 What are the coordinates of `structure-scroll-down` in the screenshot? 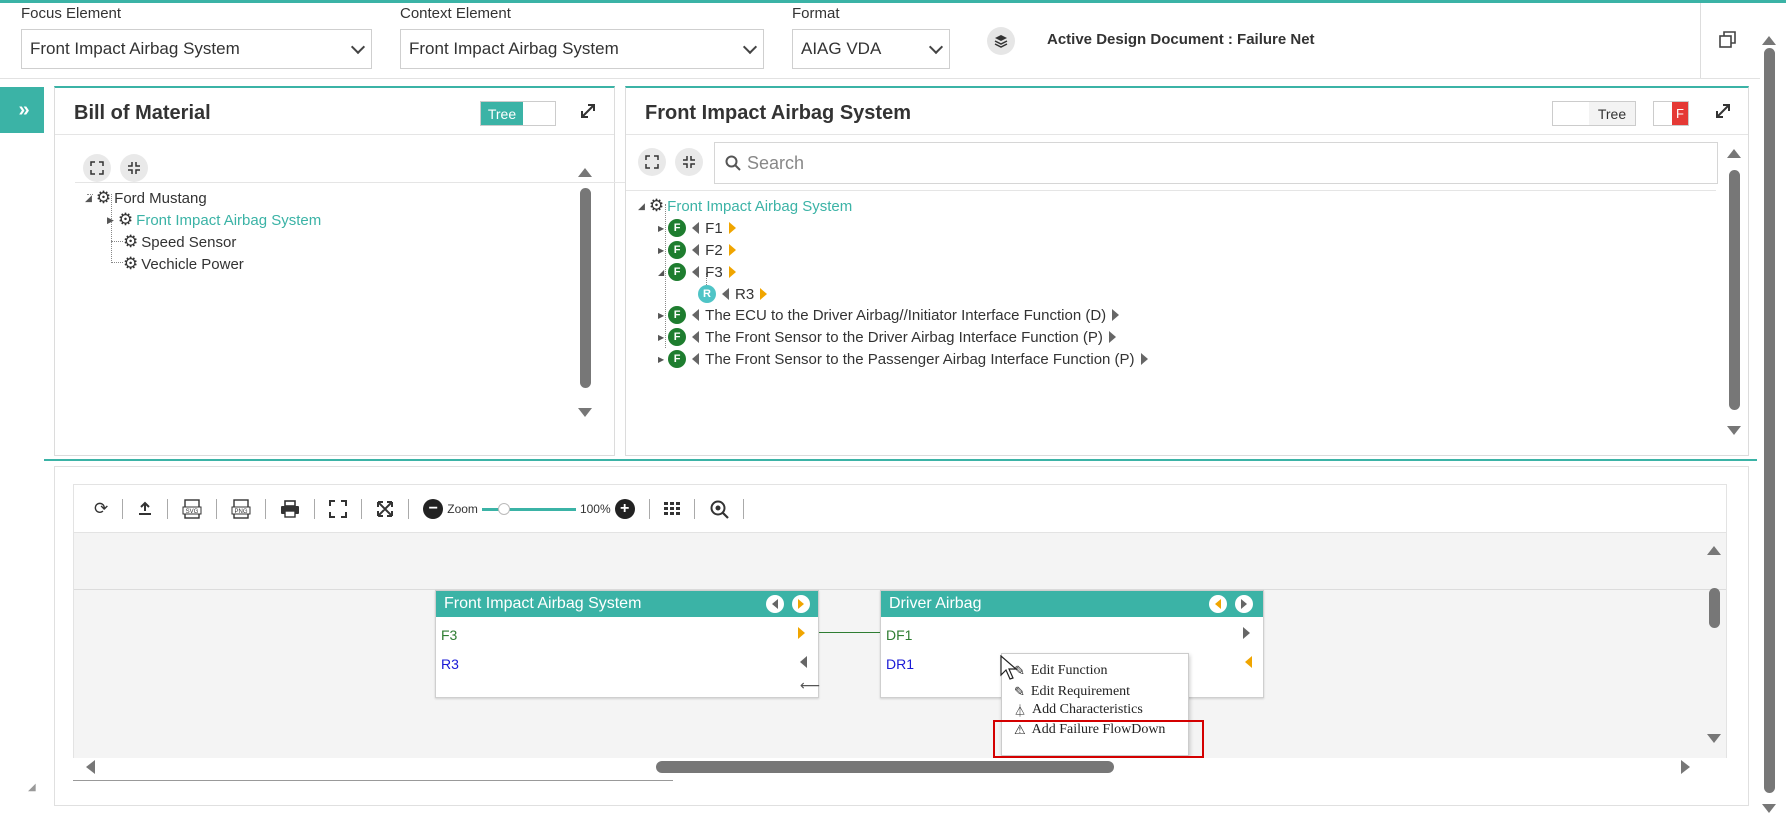 It's located at (1734, 430).